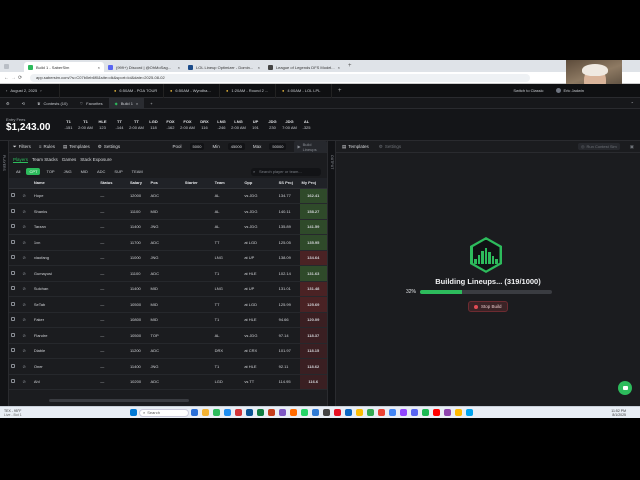  Describe the element at coordinates (313, 183) in the screenshot. I see `header-my-proj: My Proj` at that location.